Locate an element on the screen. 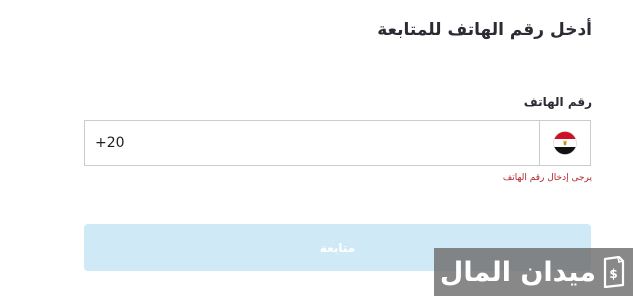  phone-field-label: رقم الهاتف is located at coordinates (557, 102).